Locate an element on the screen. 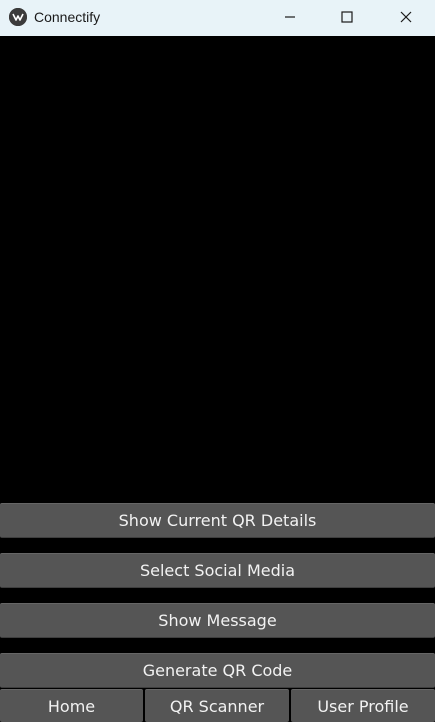 The width and height of the screenshot is (435, 722). close-icon is located at coordinates (406, 17).